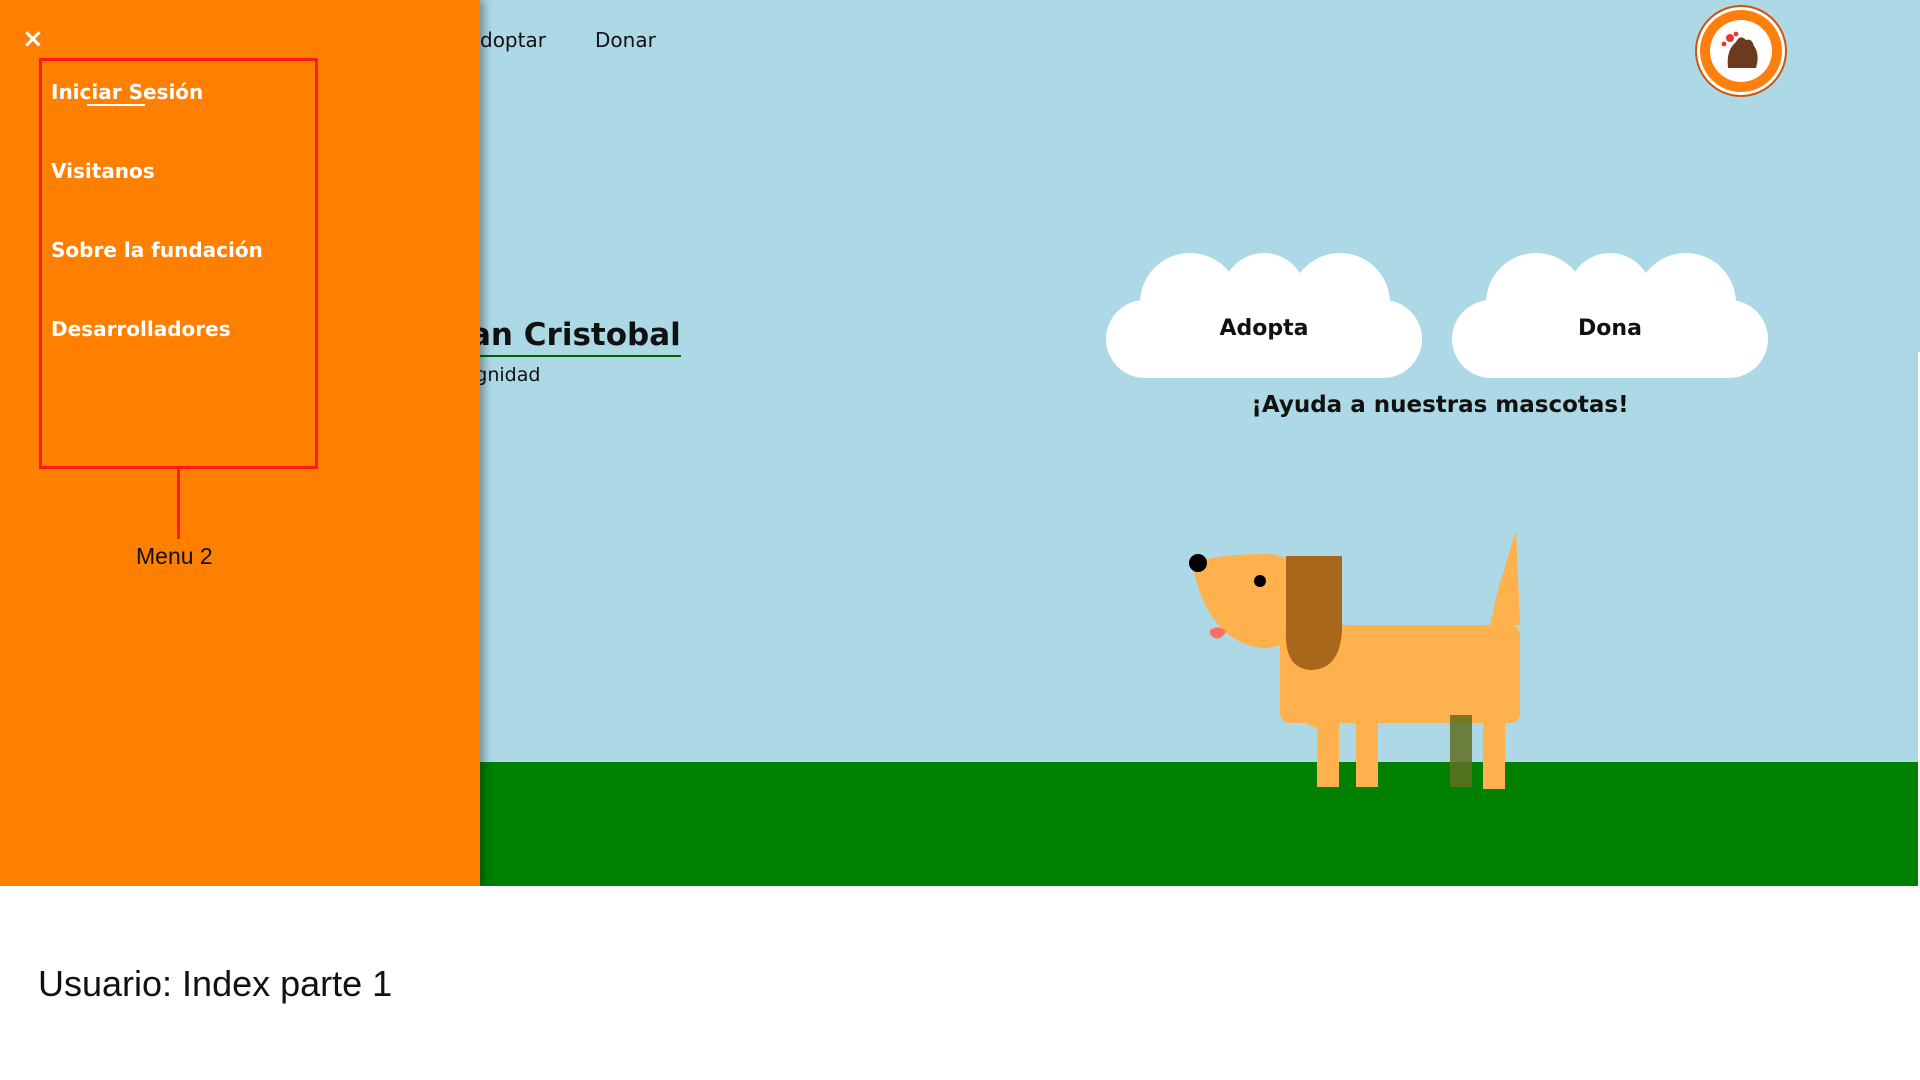 This screenshot has height=1080, width=1920. Describe the element at coordinates (1440, 405) in the screenshot. I see `help-pets-tagline: ¡Ayuda a nuestras mascotas!` at that location.